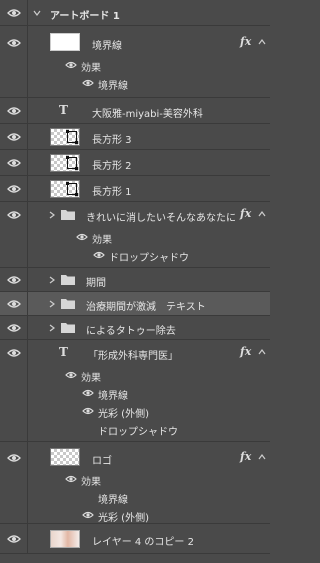 The height and width of the screenshot is (563, 320). I want to click on layer-name: 大阪雅-miyabi-美容外科, so click(147, 112).